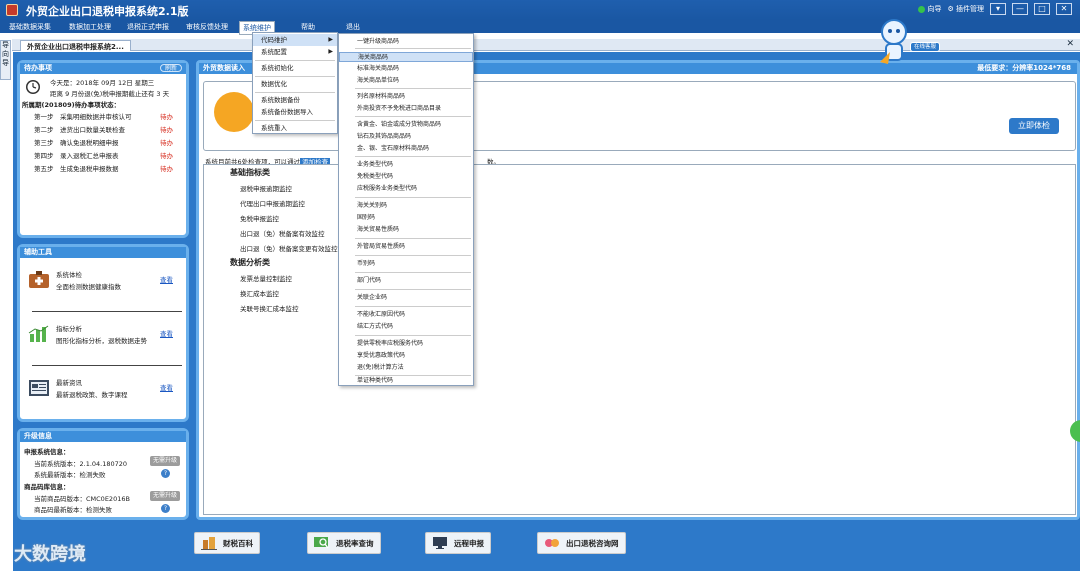  I want to click on gear-icon: ⚙, so click(950, 9).